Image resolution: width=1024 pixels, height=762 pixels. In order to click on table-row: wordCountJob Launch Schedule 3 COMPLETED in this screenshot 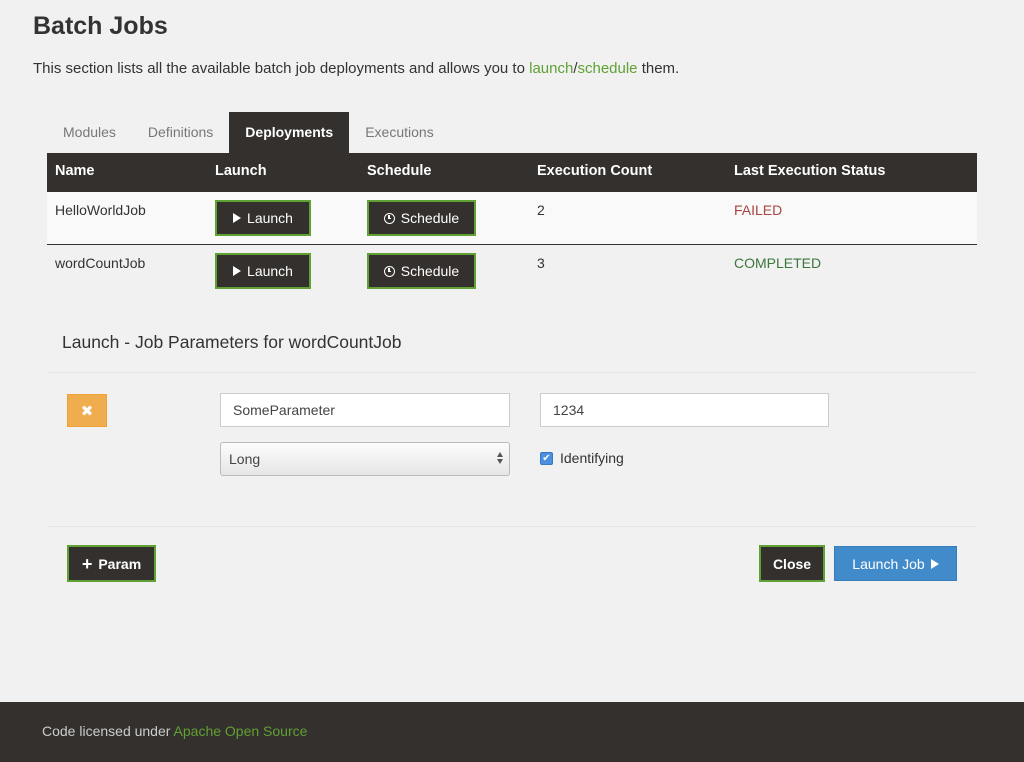, I will do `click(512, 271)`.